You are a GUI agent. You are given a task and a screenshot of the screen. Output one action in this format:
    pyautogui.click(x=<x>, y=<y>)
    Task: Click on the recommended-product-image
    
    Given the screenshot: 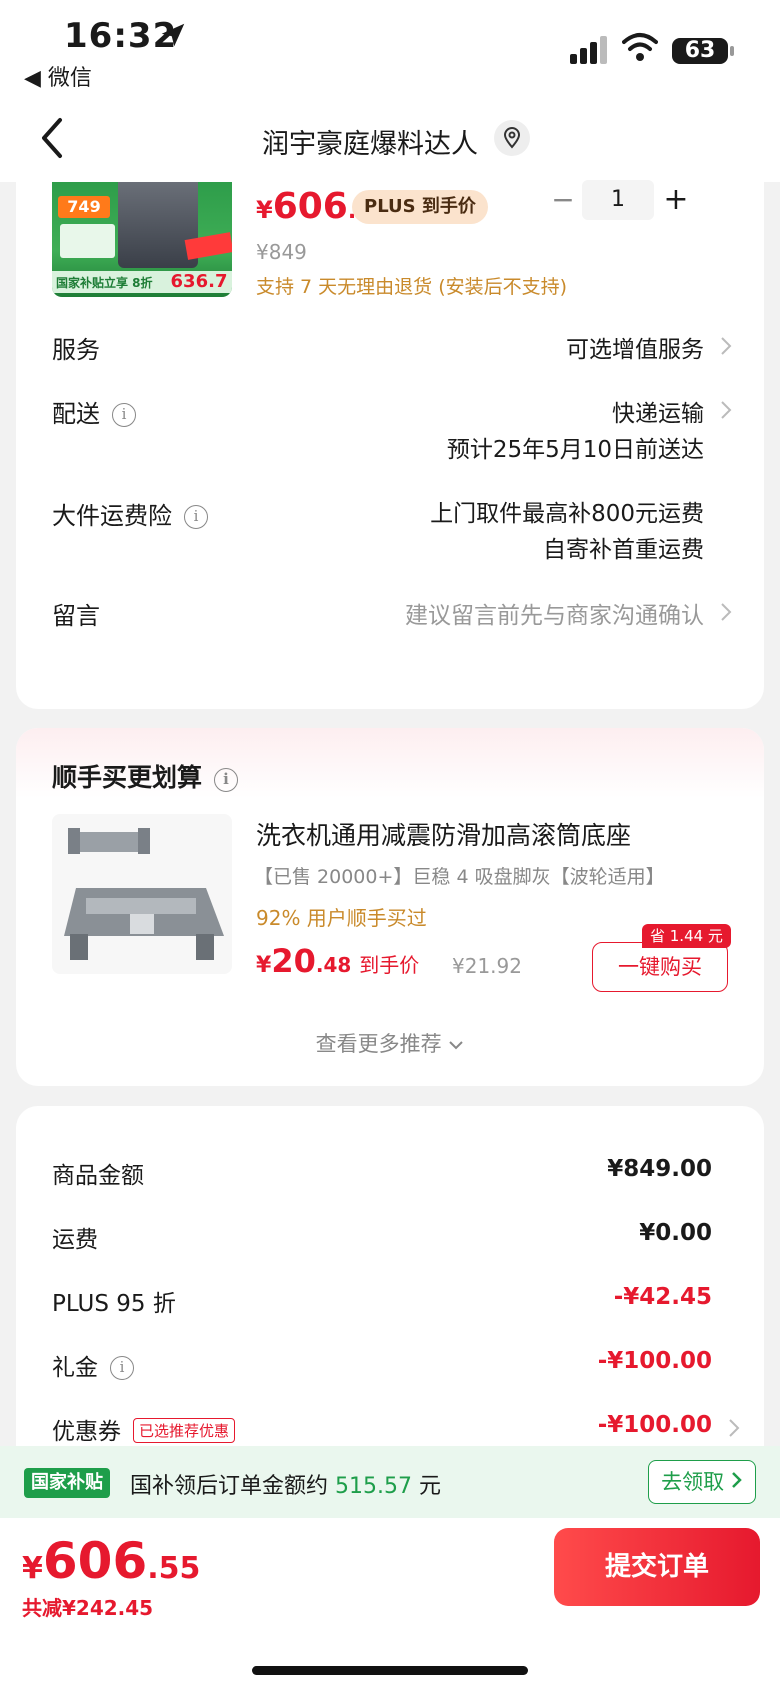 What is the action you would take?
    pyautogui.click(x=142, y=894)
    